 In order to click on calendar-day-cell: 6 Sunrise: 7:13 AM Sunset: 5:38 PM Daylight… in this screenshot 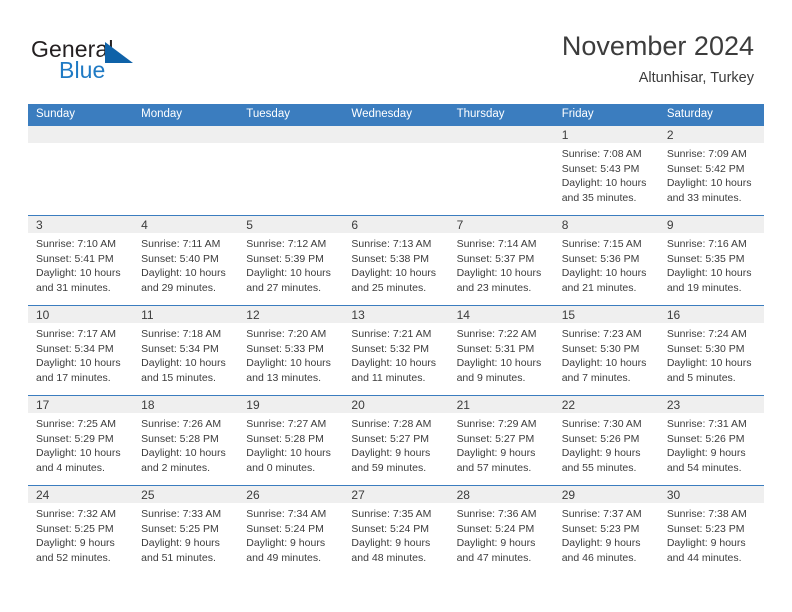, I will do `click(396, 260)`.